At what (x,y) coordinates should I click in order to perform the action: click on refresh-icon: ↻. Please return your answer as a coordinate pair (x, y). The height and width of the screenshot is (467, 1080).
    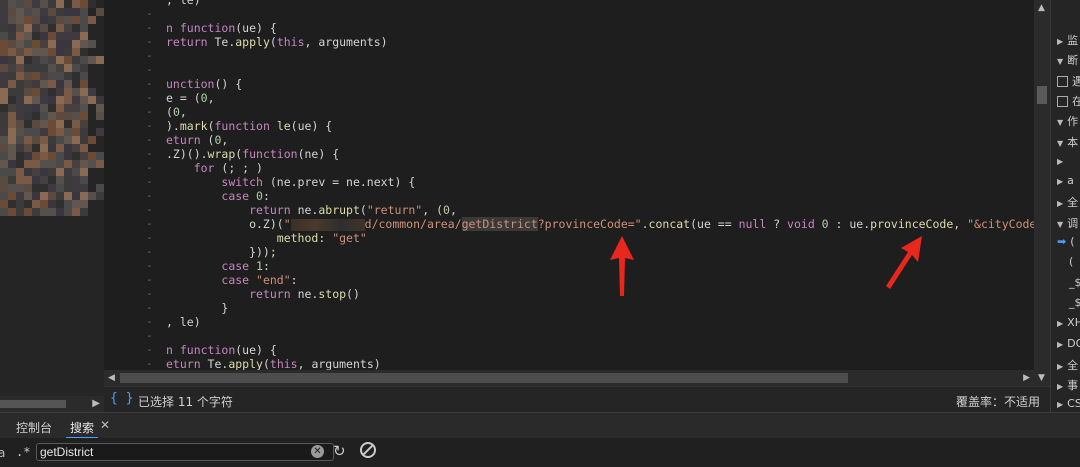
    Looking at the image, I should click on (339, 451).